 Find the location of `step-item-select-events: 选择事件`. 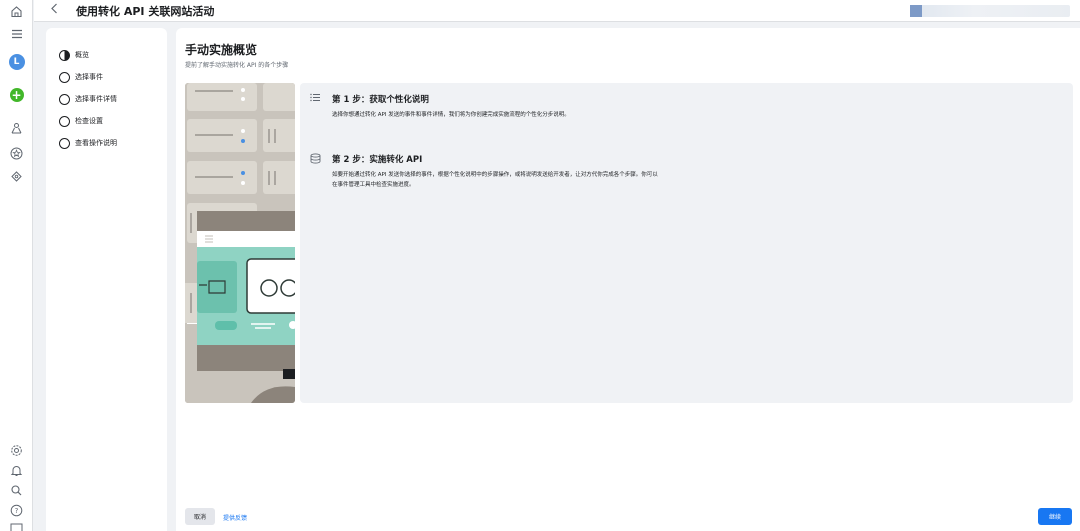

step-item-select-events: 选择事件 is located at coordinates (106, 77).